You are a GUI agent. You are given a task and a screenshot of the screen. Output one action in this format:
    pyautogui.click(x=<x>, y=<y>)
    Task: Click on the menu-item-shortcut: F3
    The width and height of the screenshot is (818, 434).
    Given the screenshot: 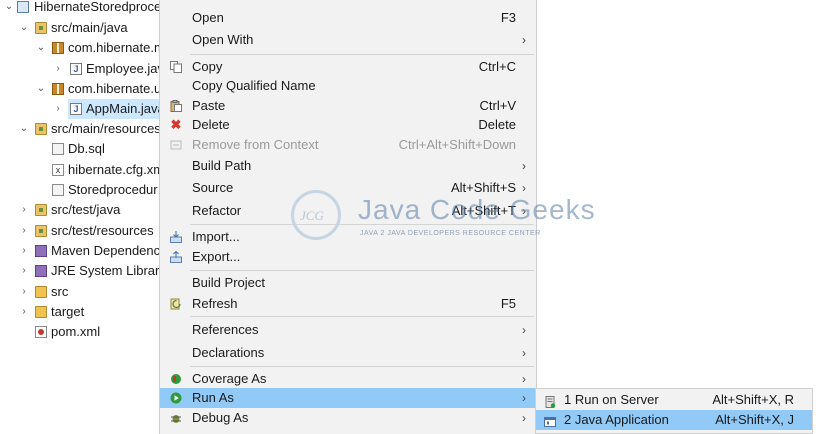 What is the action you would take?
    pyautogui.click(x=508, y=17)
    